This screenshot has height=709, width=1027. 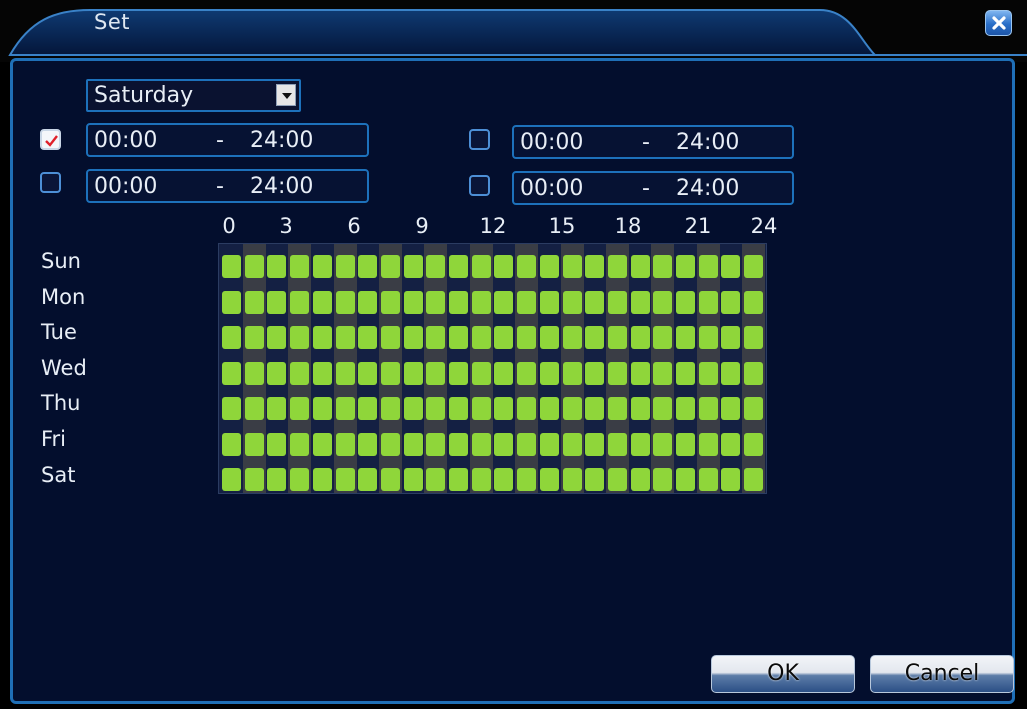 I want to click on ok-button: OK, so click(x=783, y=674).